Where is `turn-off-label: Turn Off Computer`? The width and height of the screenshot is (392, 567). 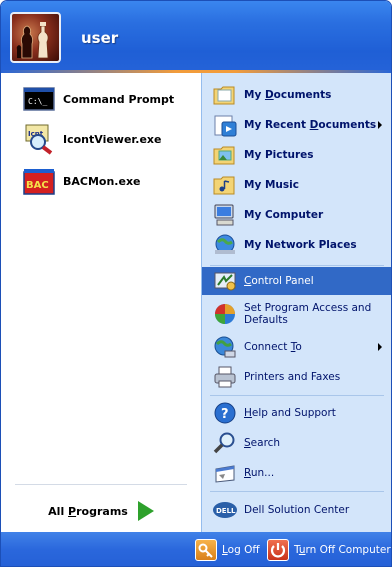 turn-off-label: Turn Off Computer is located at coordinates (342, 550).